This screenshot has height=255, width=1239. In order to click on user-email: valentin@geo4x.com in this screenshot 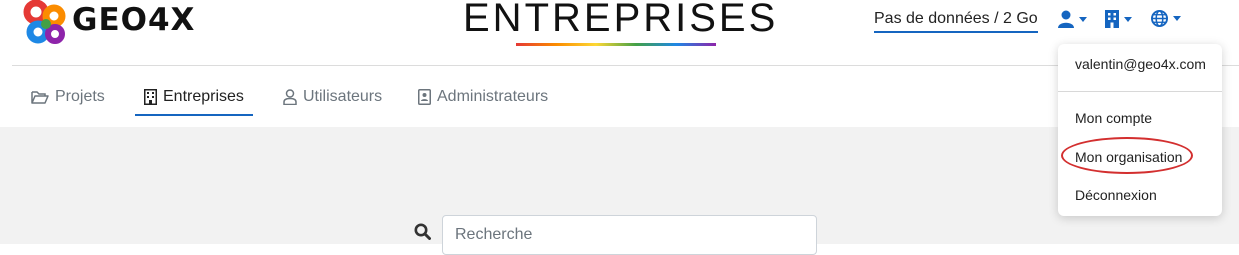, I will do `click(1140, 64)`.